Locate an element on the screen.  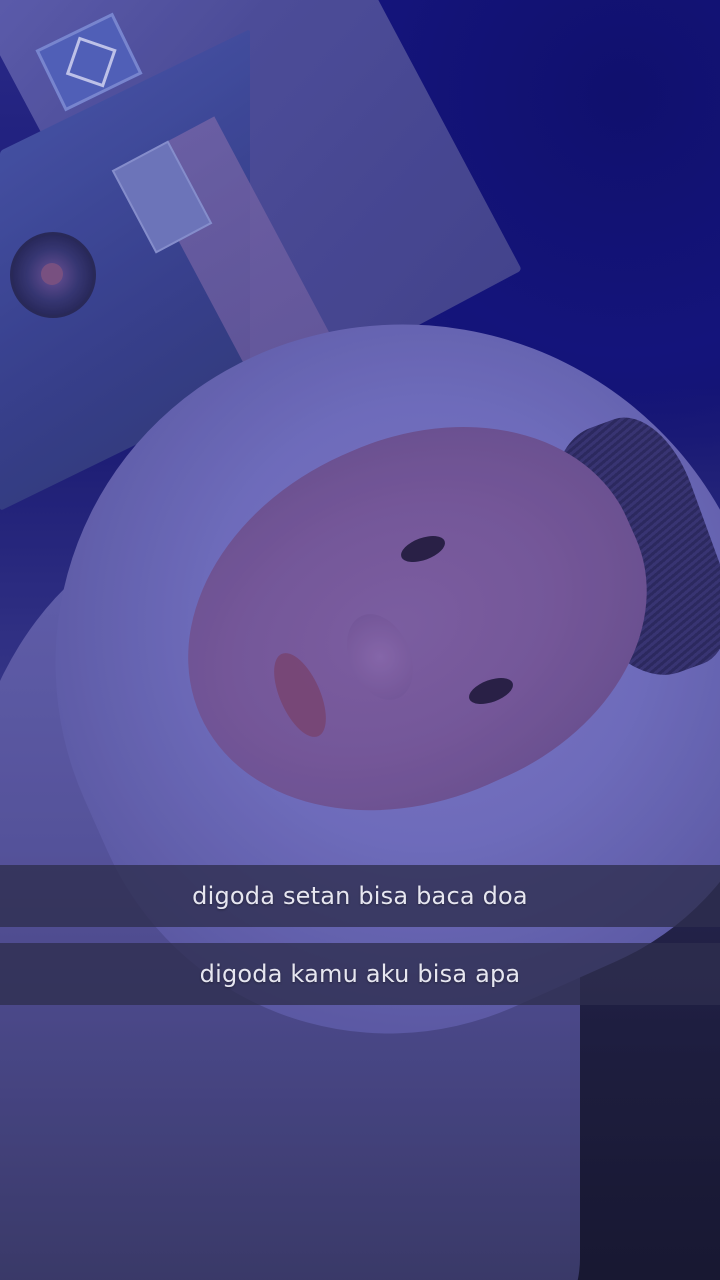
caption-bar-1: digoda setan bisa baca doa is located at coordinates (360, 896).